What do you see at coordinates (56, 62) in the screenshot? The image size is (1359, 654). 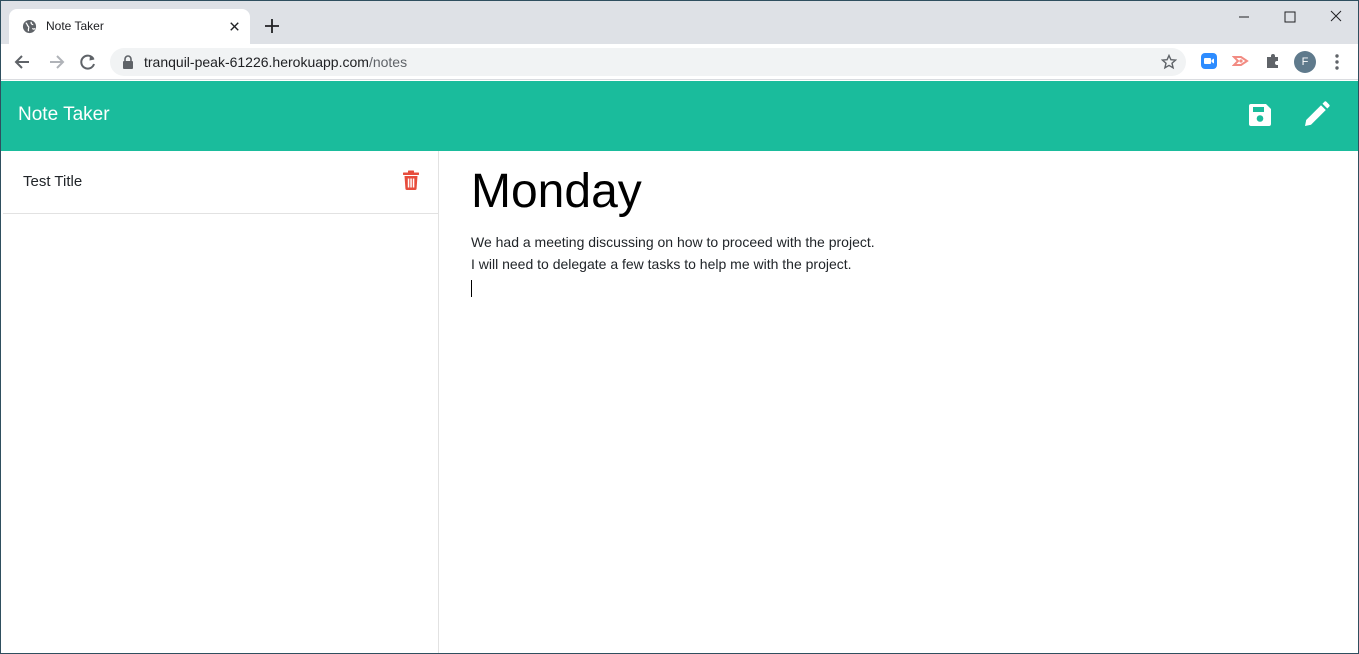 I see `forward-icon` at bounding box center [56, 62].